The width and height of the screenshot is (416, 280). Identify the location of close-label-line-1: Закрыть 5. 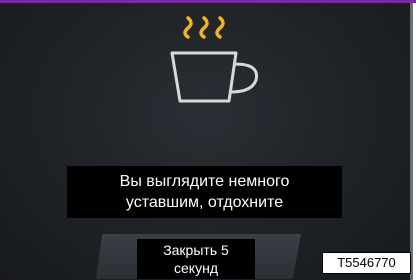
(196, 250).